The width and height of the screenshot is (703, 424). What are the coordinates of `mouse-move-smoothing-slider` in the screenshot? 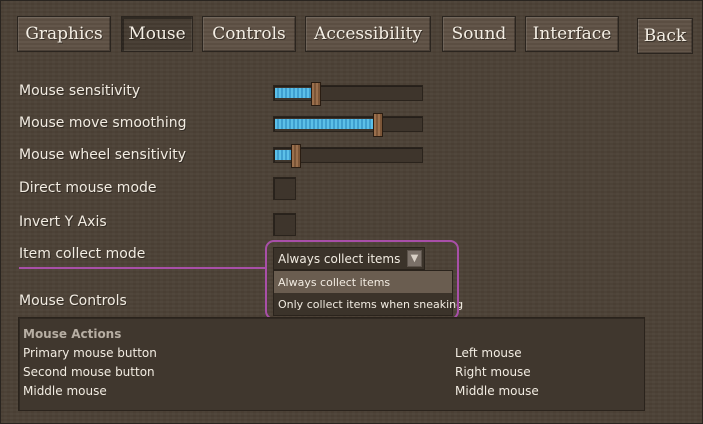 It's located at (348, 125).